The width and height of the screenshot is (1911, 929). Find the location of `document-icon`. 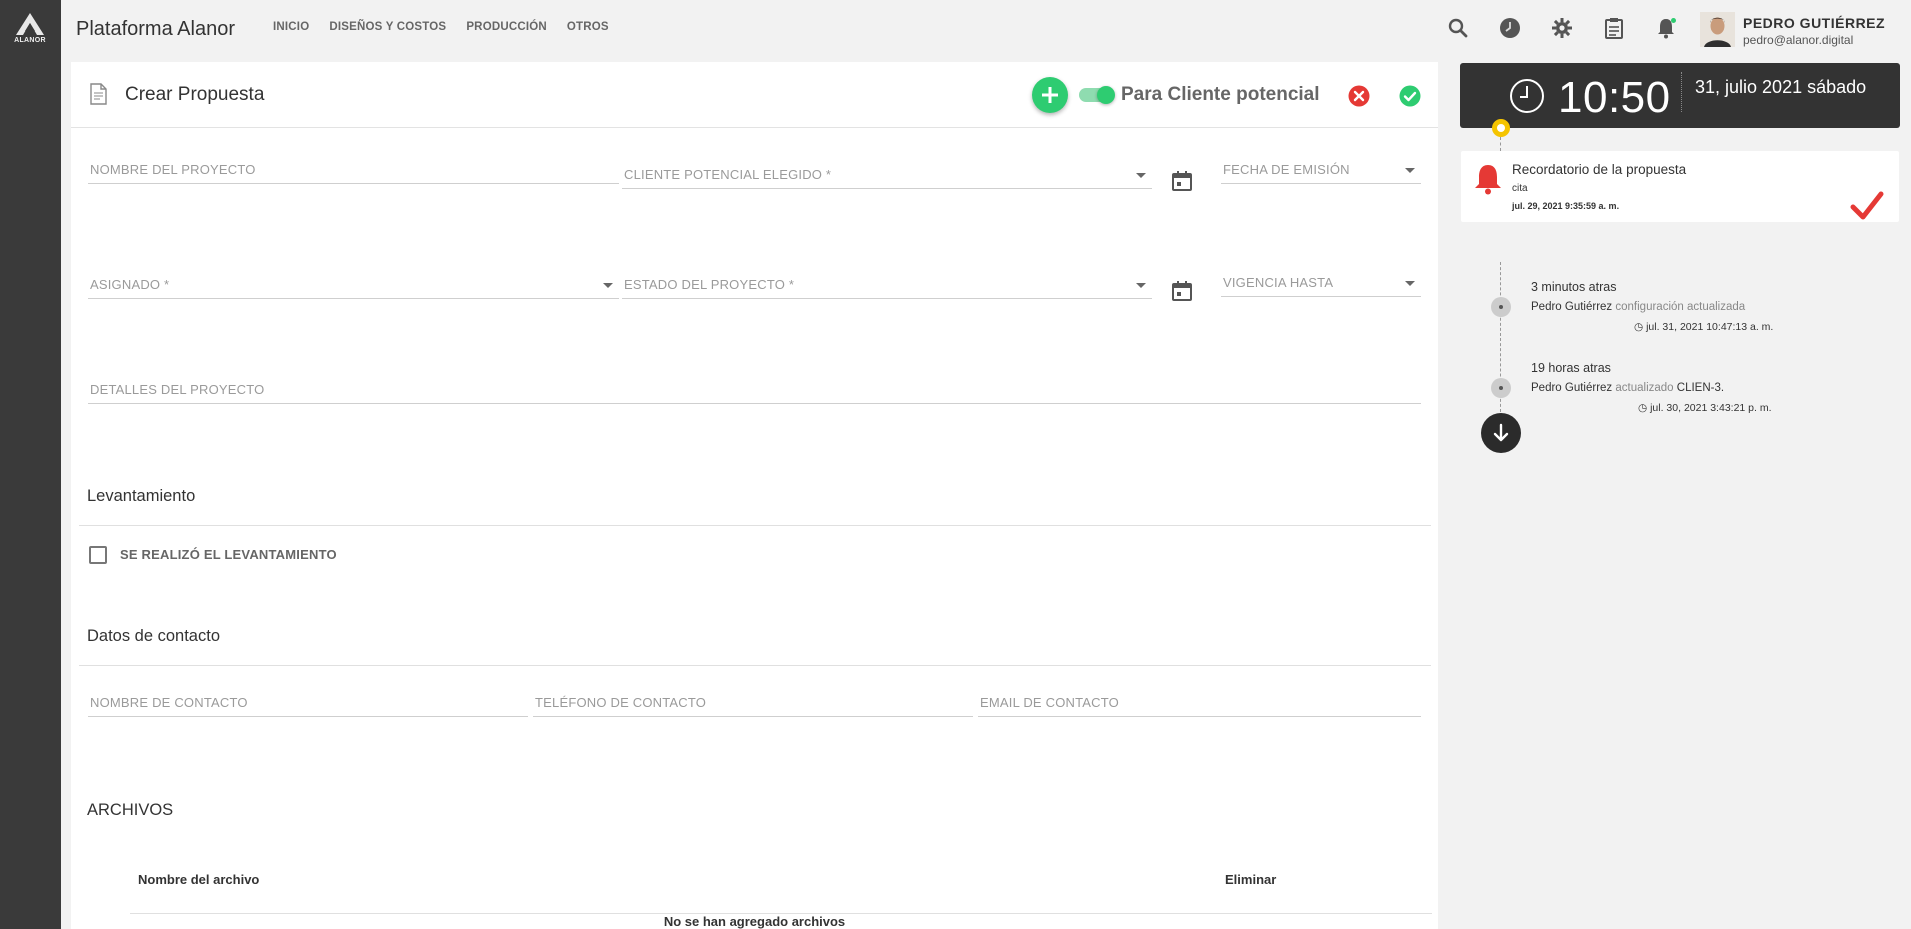

document-icon is located at coordinates (98, 96).